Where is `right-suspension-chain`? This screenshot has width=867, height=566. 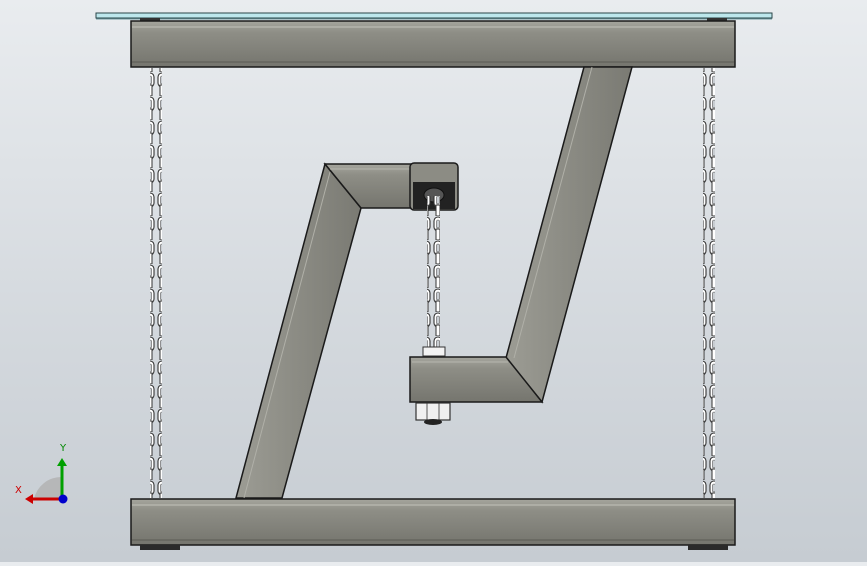
right-suspension-chain is located at coordinates (709, 283).